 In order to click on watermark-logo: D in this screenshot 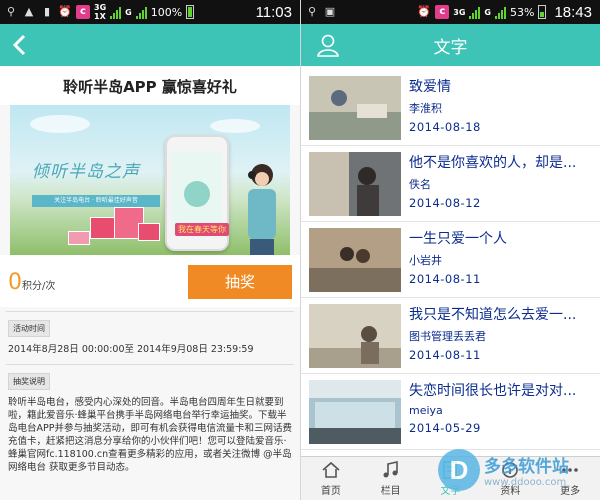, I will do `click(459, 470)`.